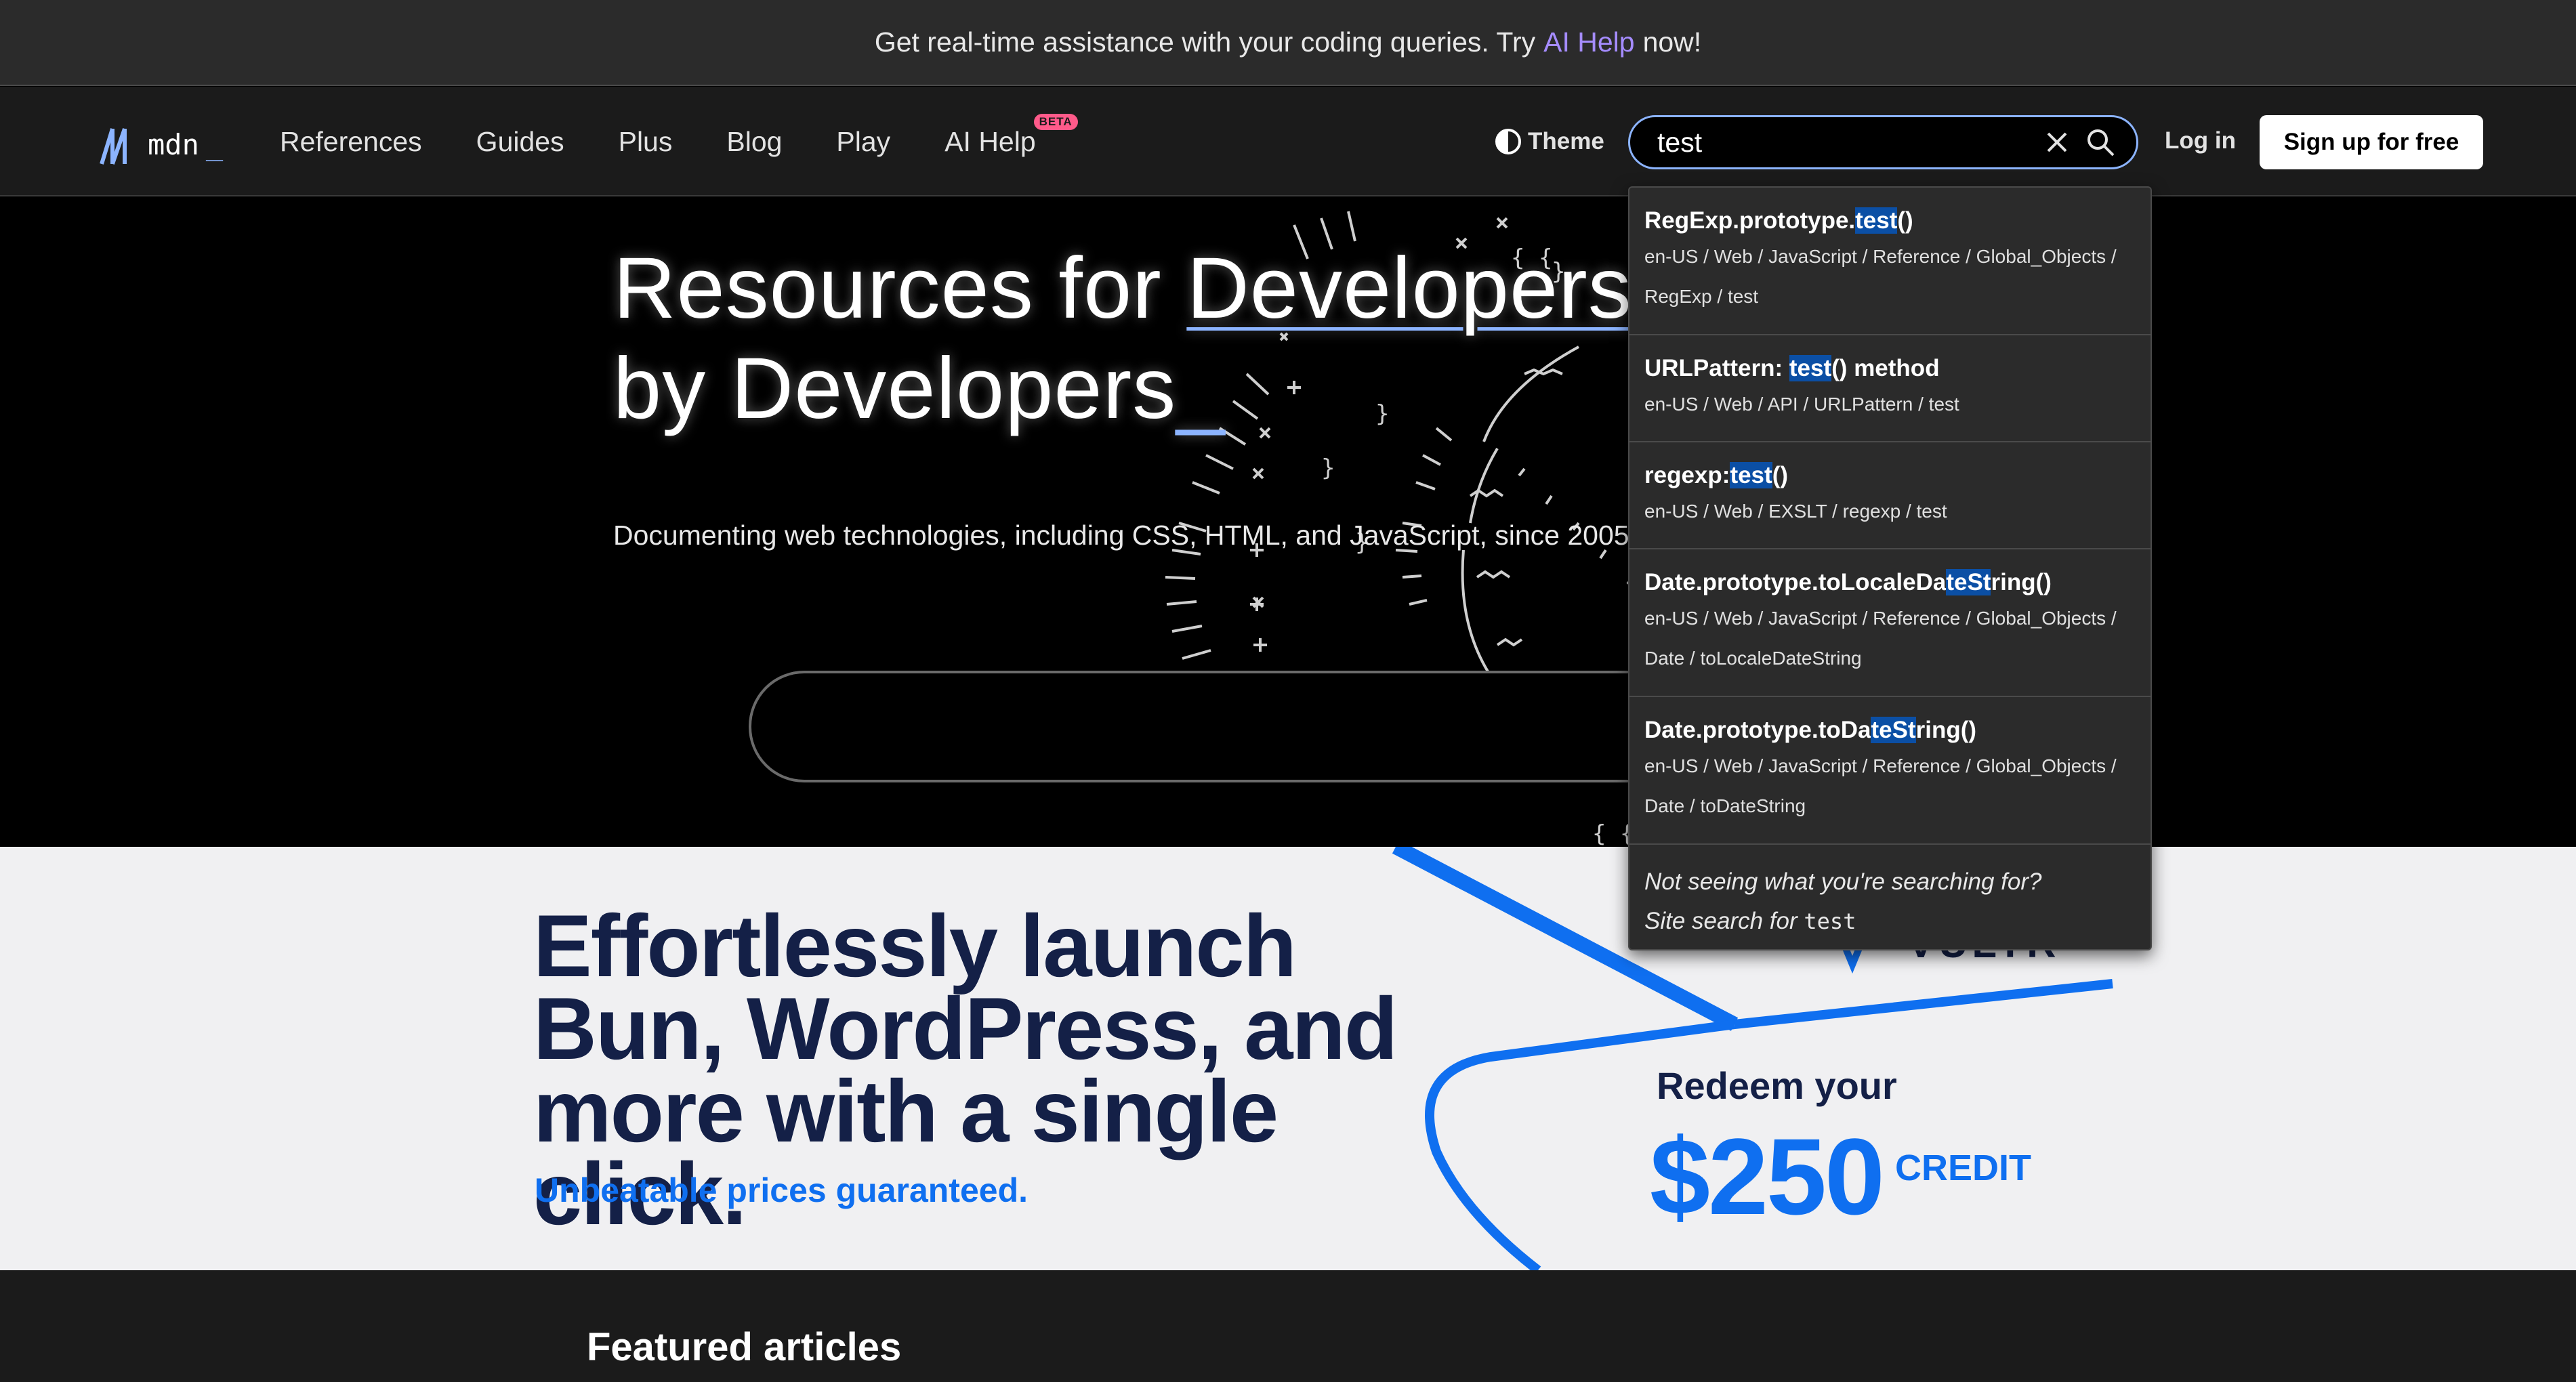  I want to click on hero-title-line2: by Developers, so click(895, 388).